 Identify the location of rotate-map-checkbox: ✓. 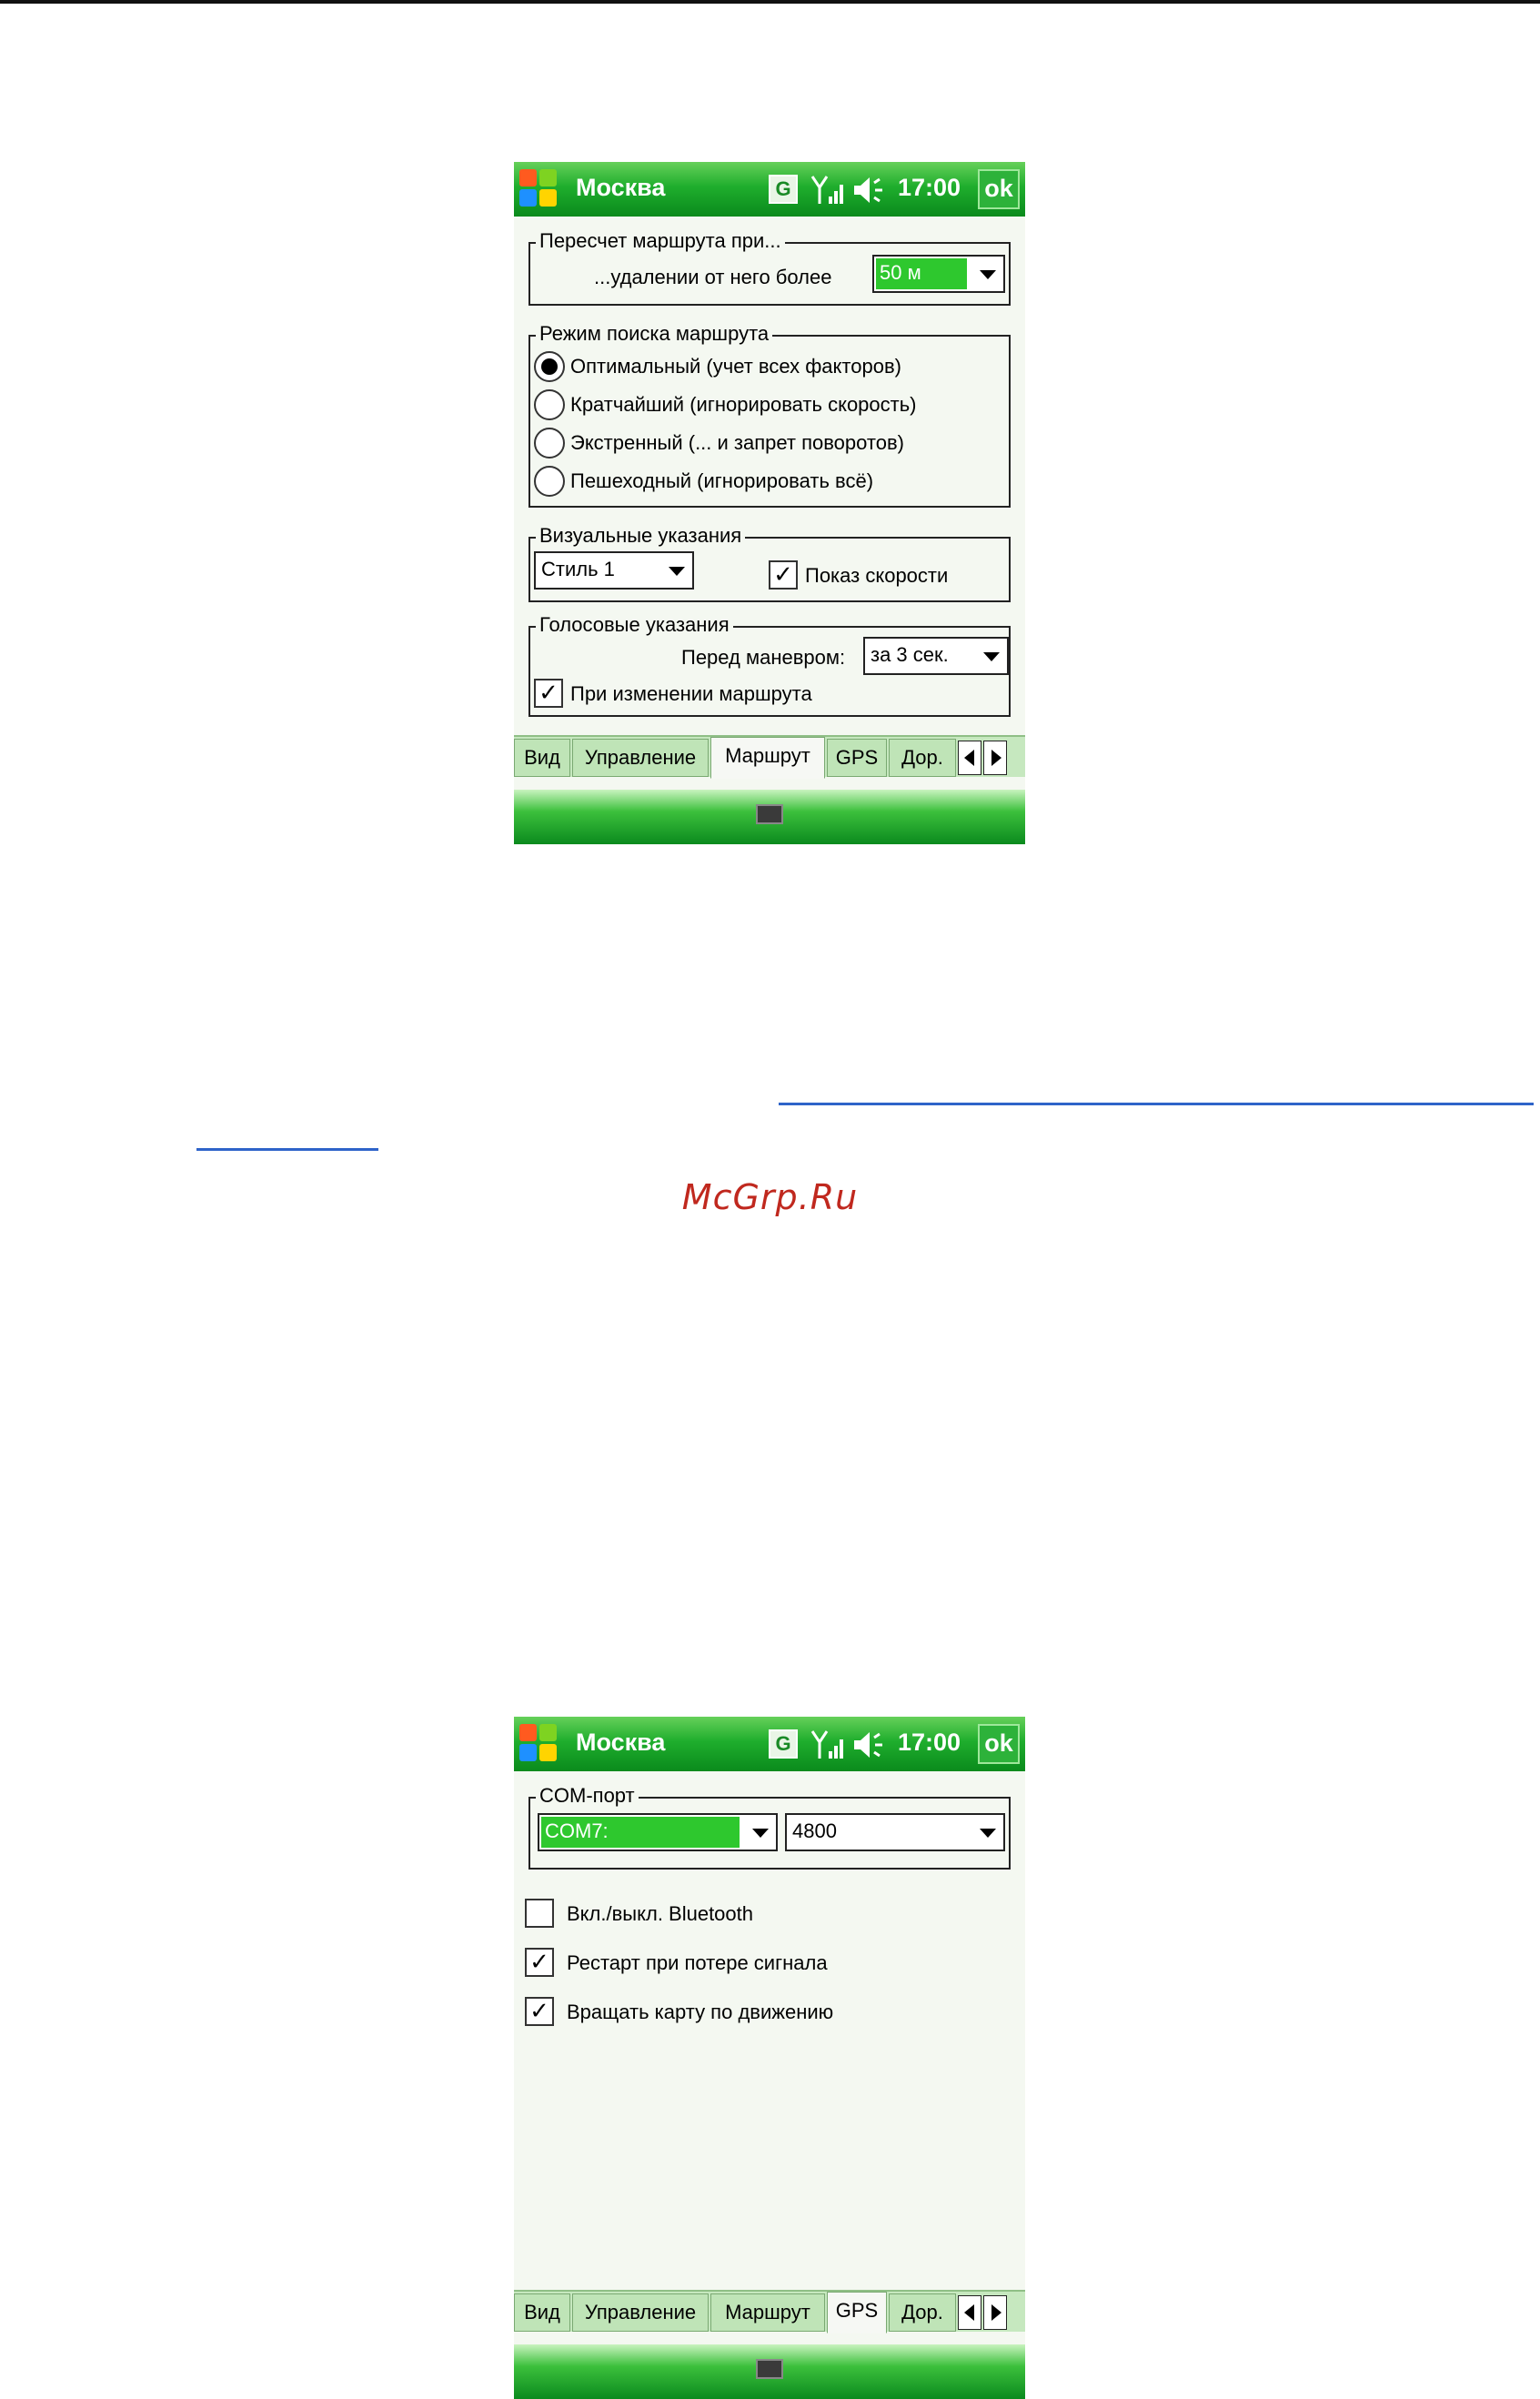
(539, 2012).